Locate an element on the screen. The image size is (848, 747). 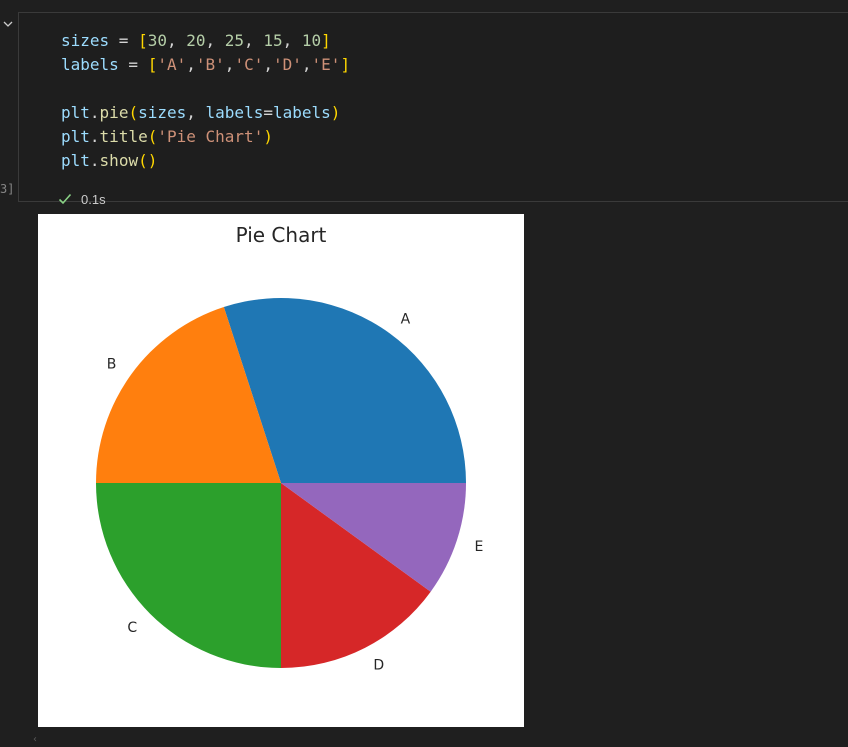
execution-status: 0.1s is located at coordinates (81, 199).